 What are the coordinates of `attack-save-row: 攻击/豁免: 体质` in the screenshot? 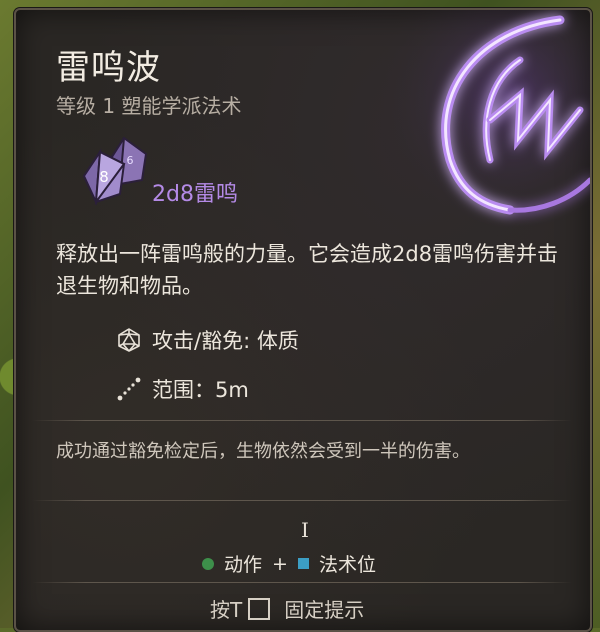 It's located at (207, 340).